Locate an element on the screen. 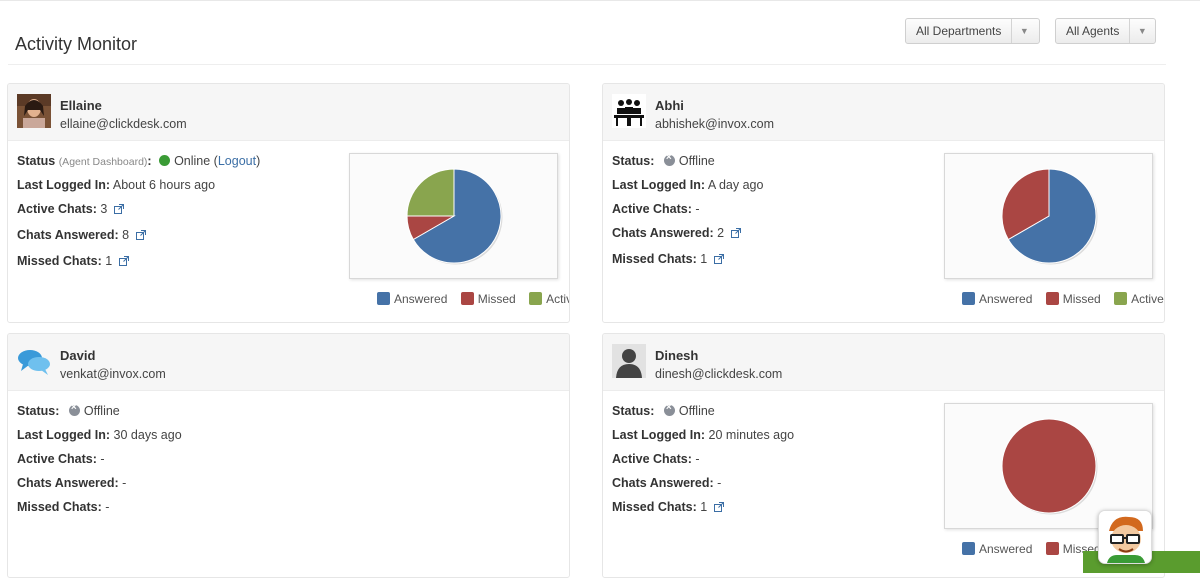  people-at-desk-avatar is located at coordinates (629, 111).